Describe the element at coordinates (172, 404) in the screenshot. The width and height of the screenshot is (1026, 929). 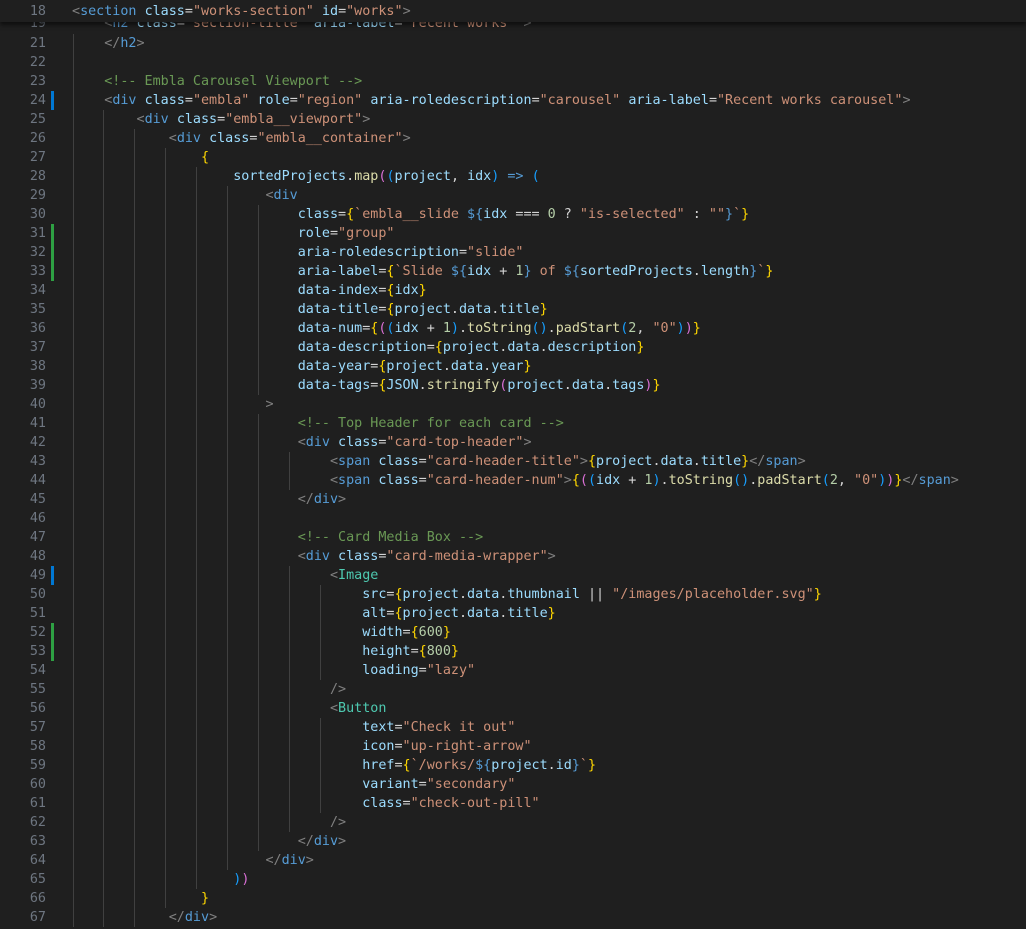
I see `code-text: >` at that location.